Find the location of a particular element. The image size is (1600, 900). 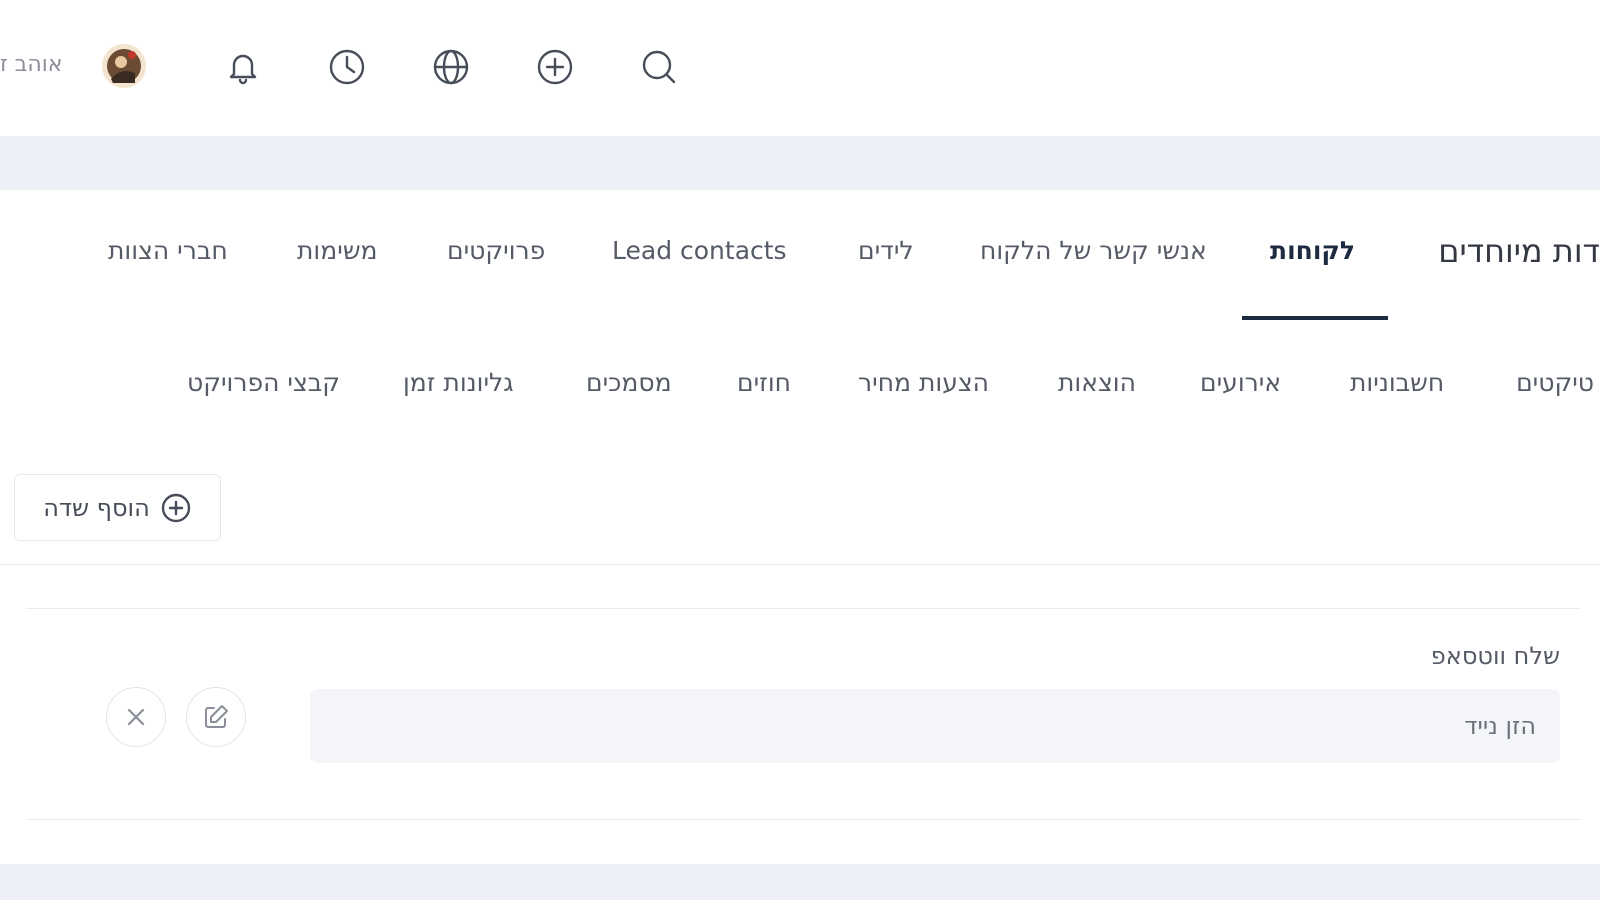

tab-team-members: חברי הצוות is located at coordinates (168, 250).